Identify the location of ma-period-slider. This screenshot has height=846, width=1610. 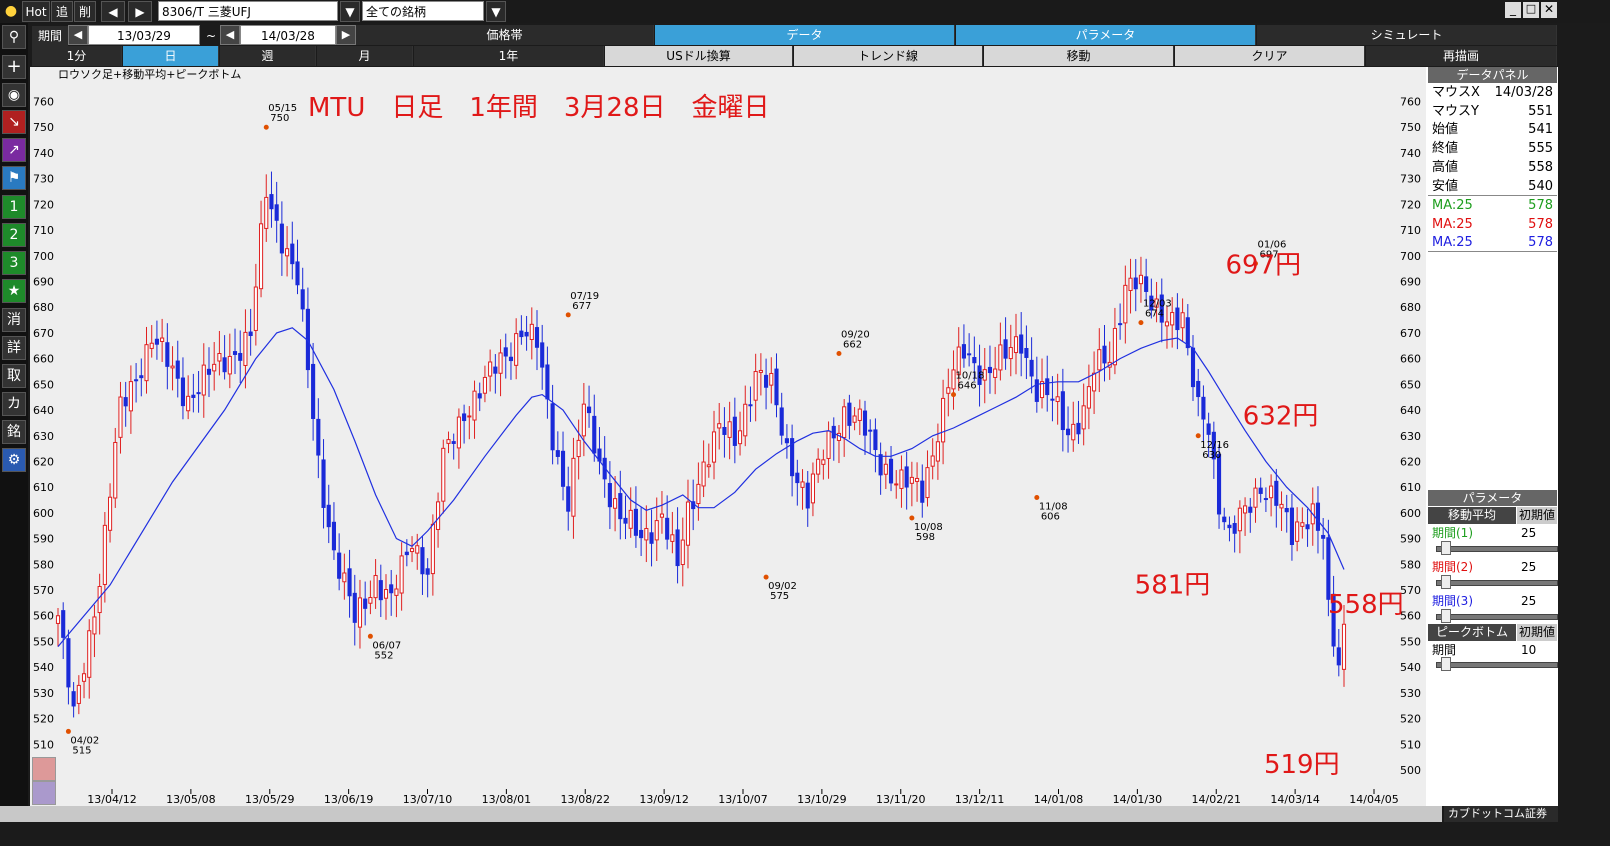
(1497, 582).